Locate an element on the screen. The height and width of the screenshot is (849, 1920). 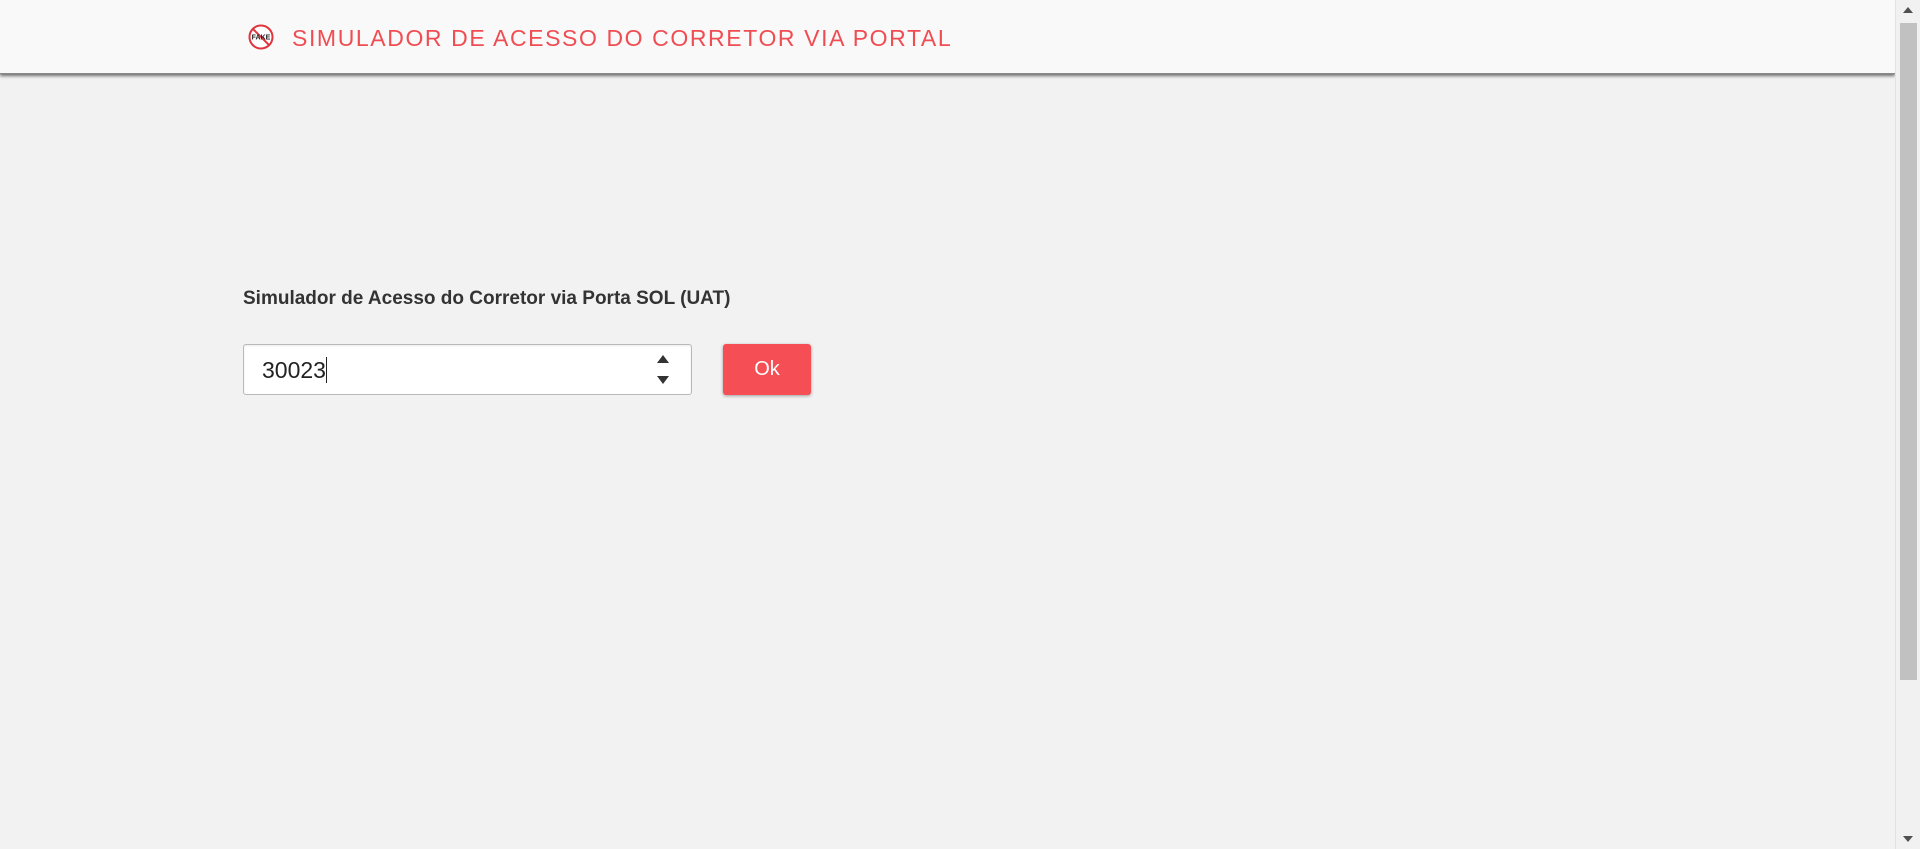
corretor-code-input: 30023 is located at coordinates (467, 369).